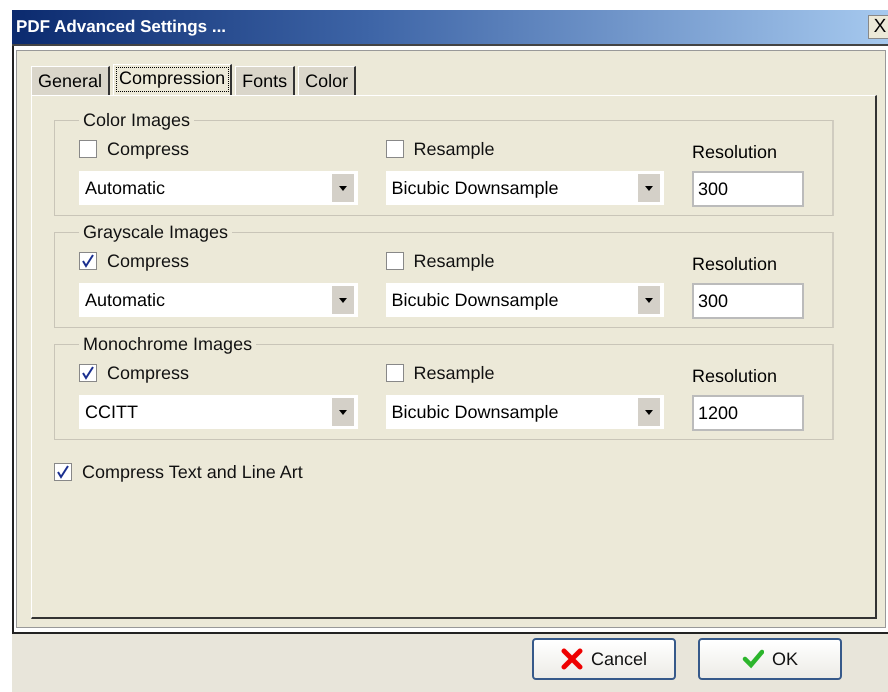  Describe the element at coordinates (156, 232) in the screenshot. I see `group-title: Grayscale Images` at that location.